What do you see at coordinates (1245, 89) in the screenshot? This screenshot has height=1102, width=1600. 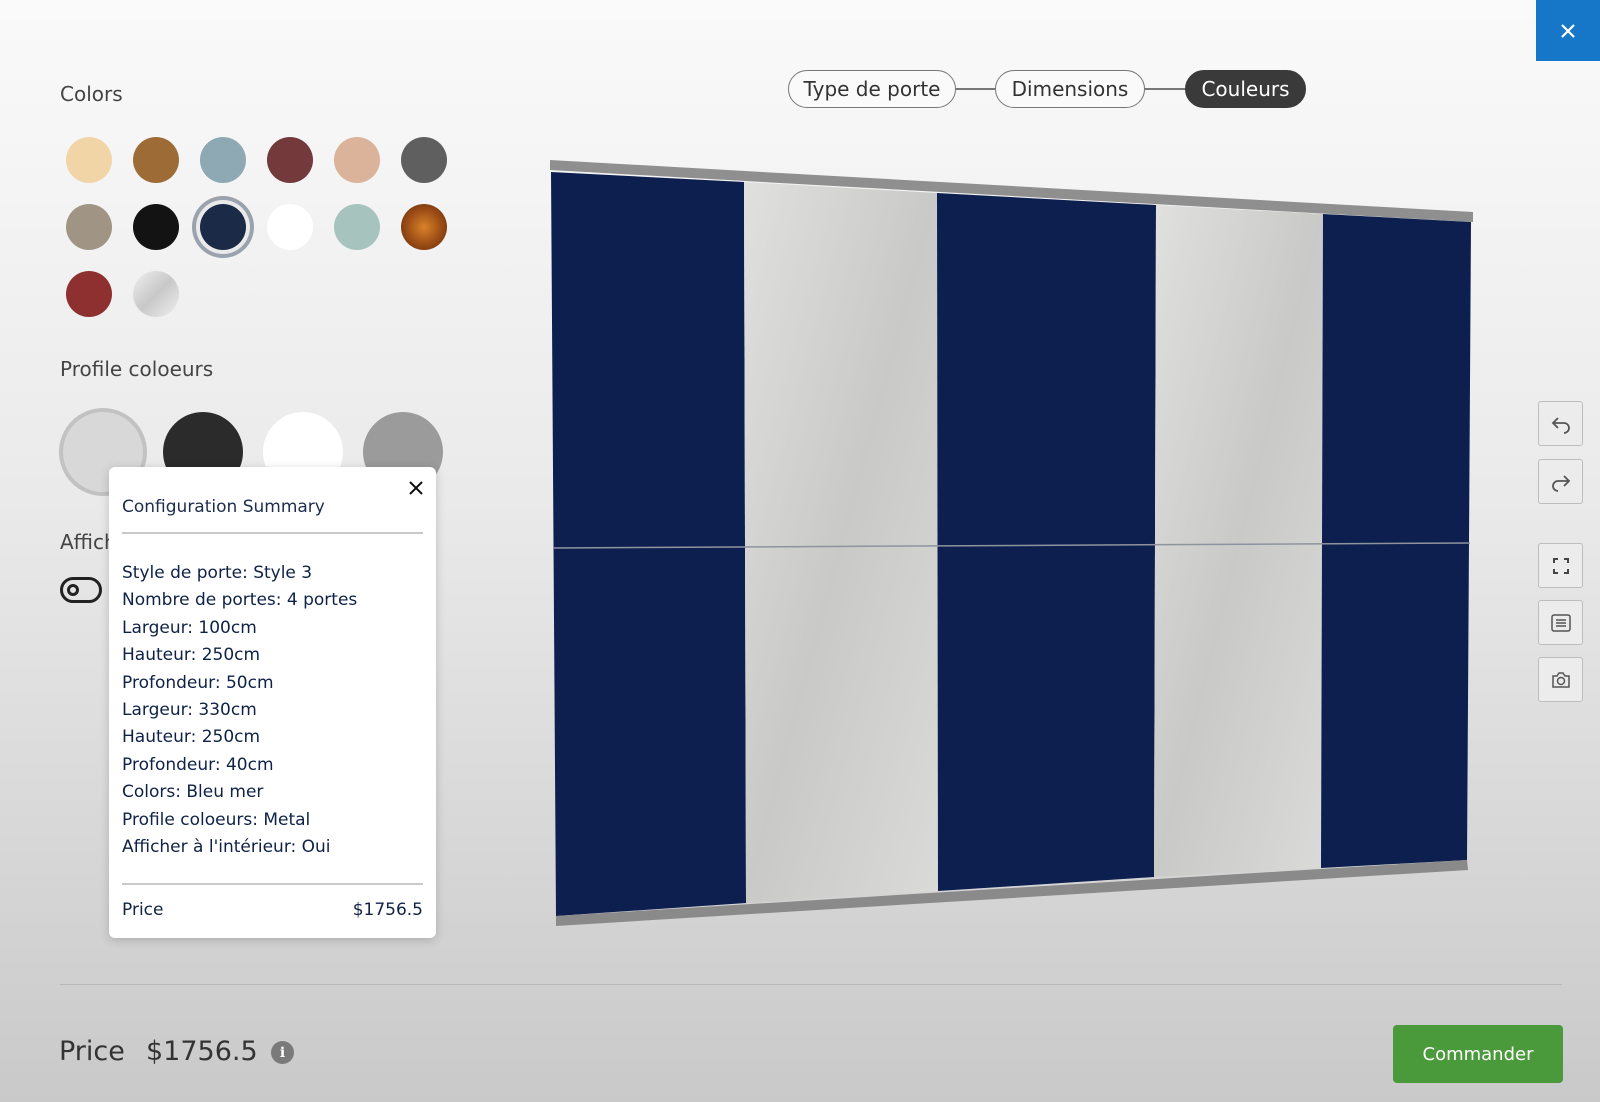 I see `step-couleurs: Couleurs` at bounding box center [1245, 89].